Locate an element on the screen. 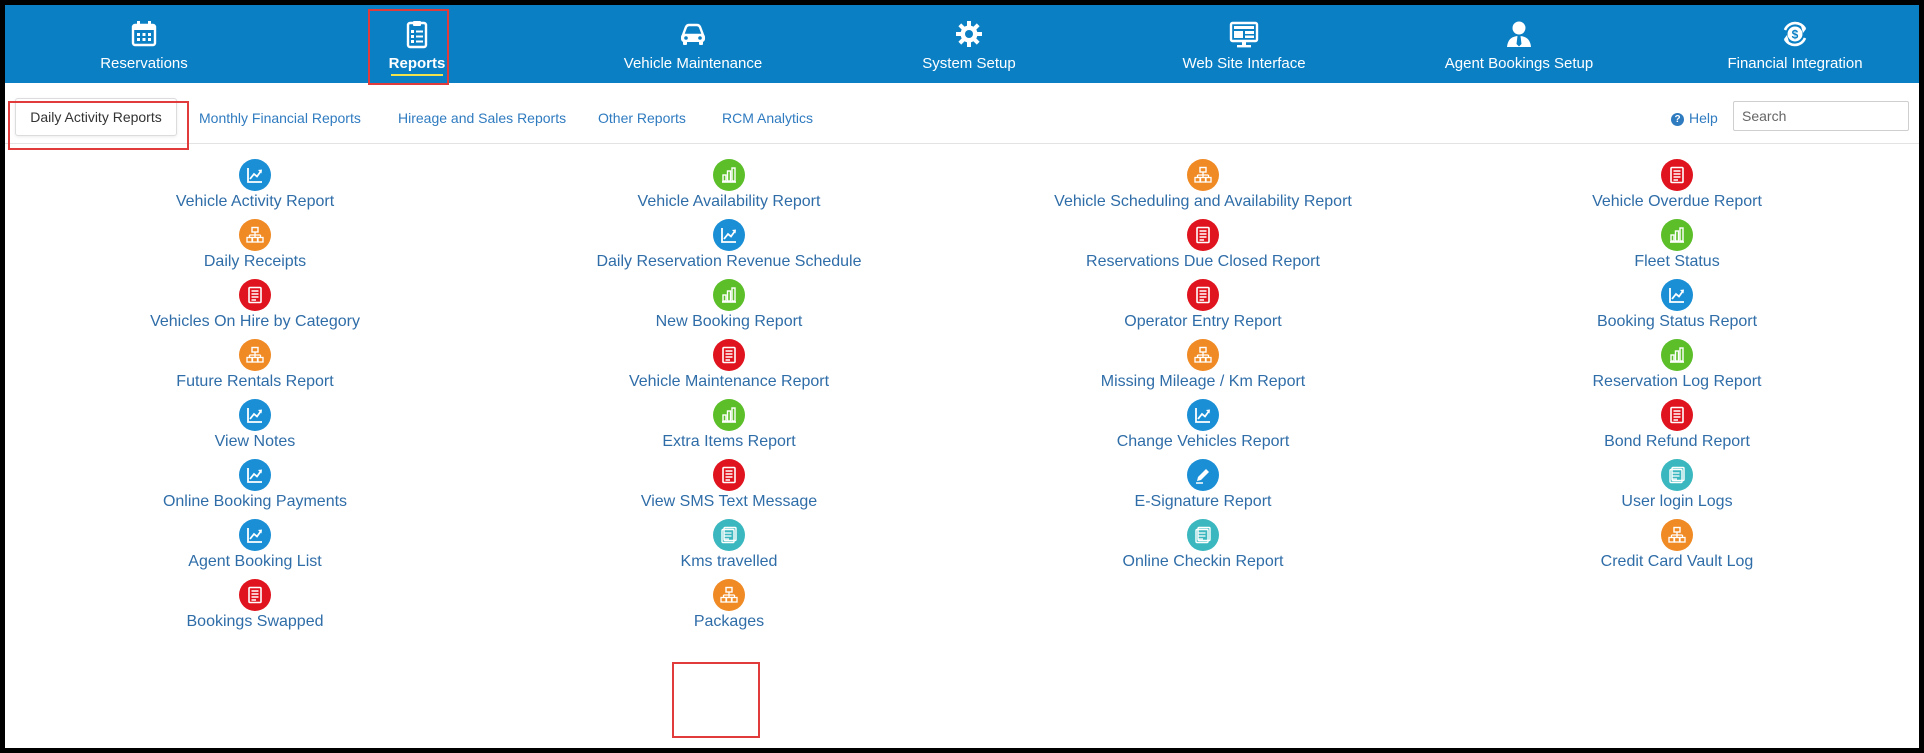  report-link: Extra Items Report is located at coordinates (729, 429).